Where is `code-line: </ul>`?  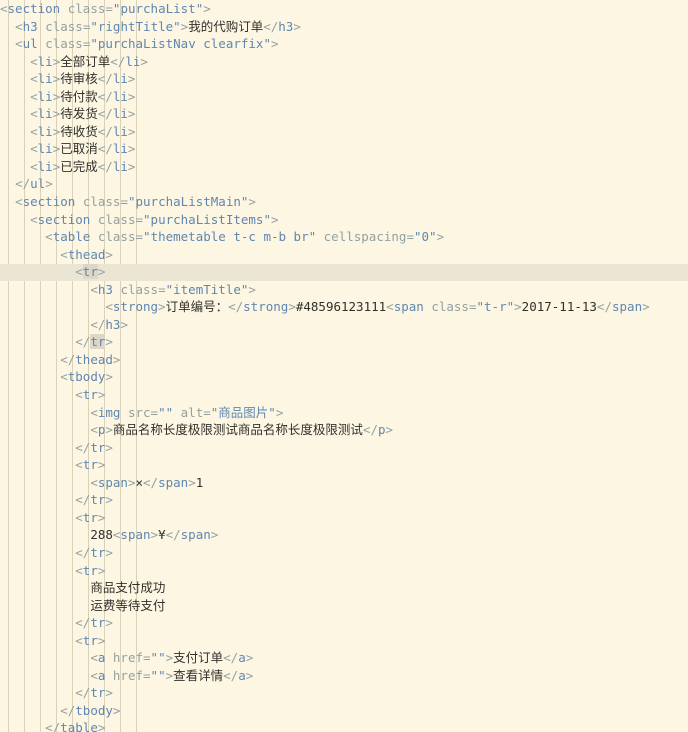 code-line: </ul> is located at coordinates (344, 184).